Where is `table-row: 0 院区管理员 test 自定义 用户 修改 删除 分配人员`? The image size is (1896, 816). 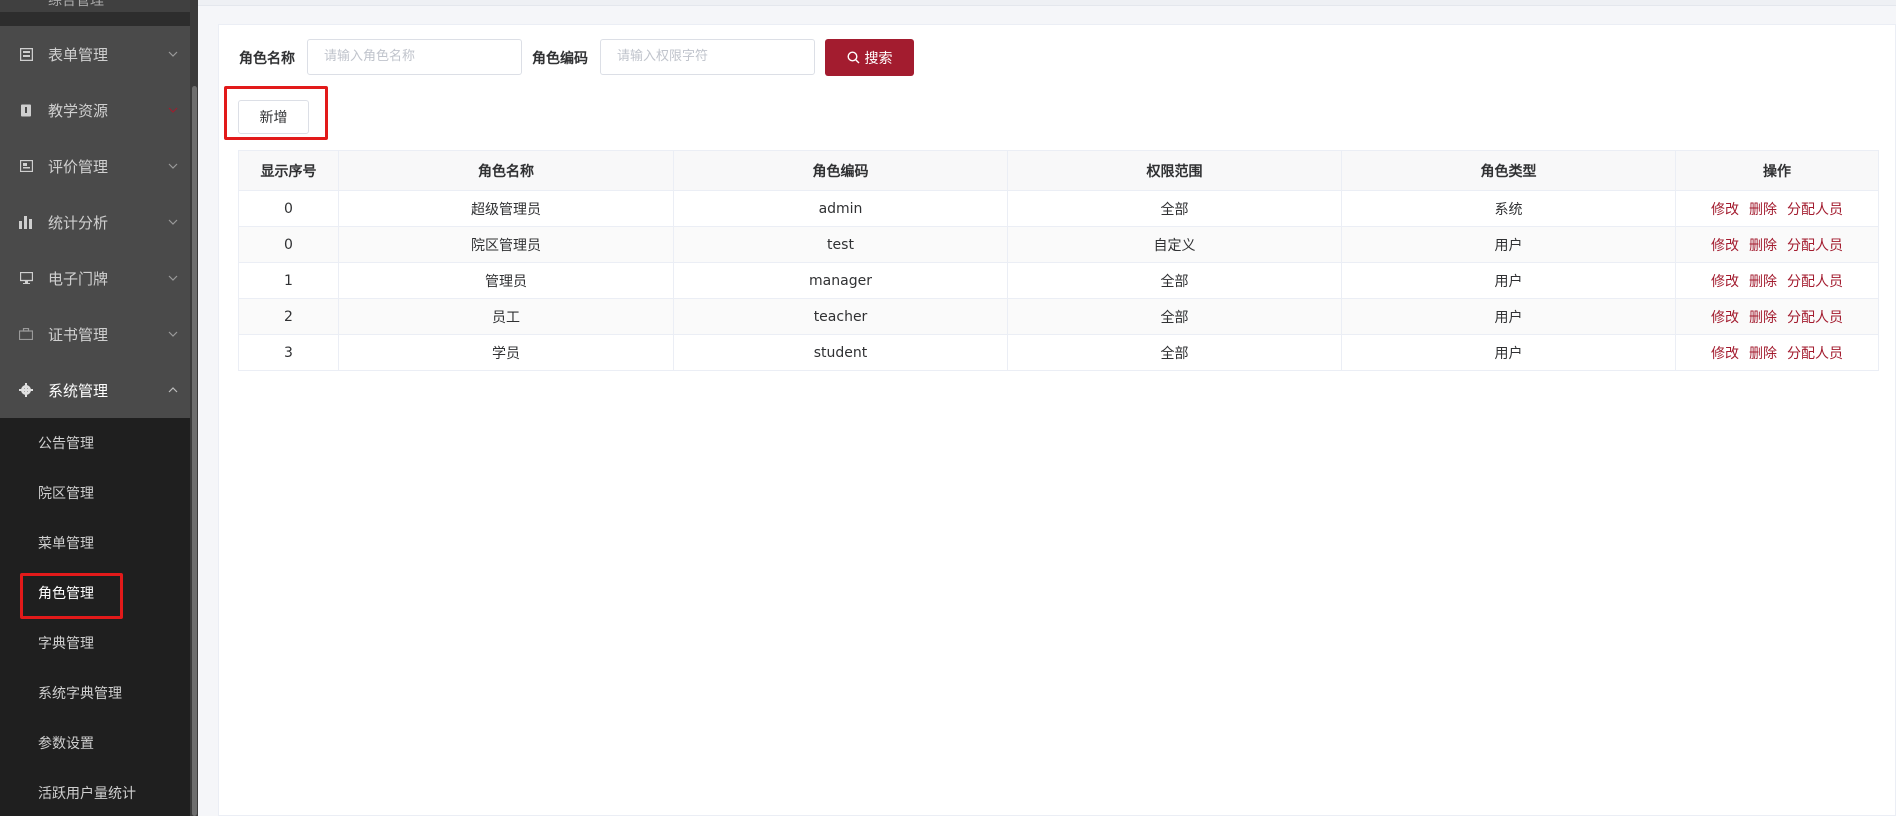 table-row: 0 院区管理员 test 自定义 用户 修改 删除 分配人员 is located at coordinates (1058, 244).